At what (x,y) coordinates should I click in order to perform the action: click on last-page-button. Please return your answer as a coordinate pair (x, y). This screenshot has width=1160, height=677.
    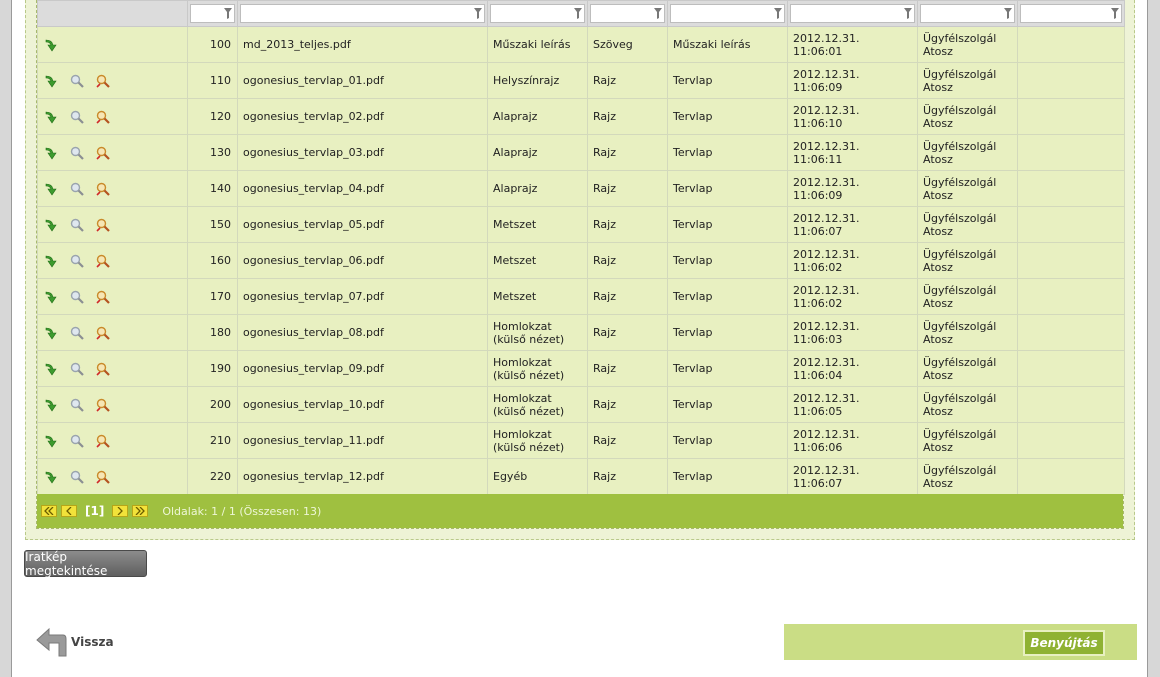
    Looking at the image, I should click on (140, 511).